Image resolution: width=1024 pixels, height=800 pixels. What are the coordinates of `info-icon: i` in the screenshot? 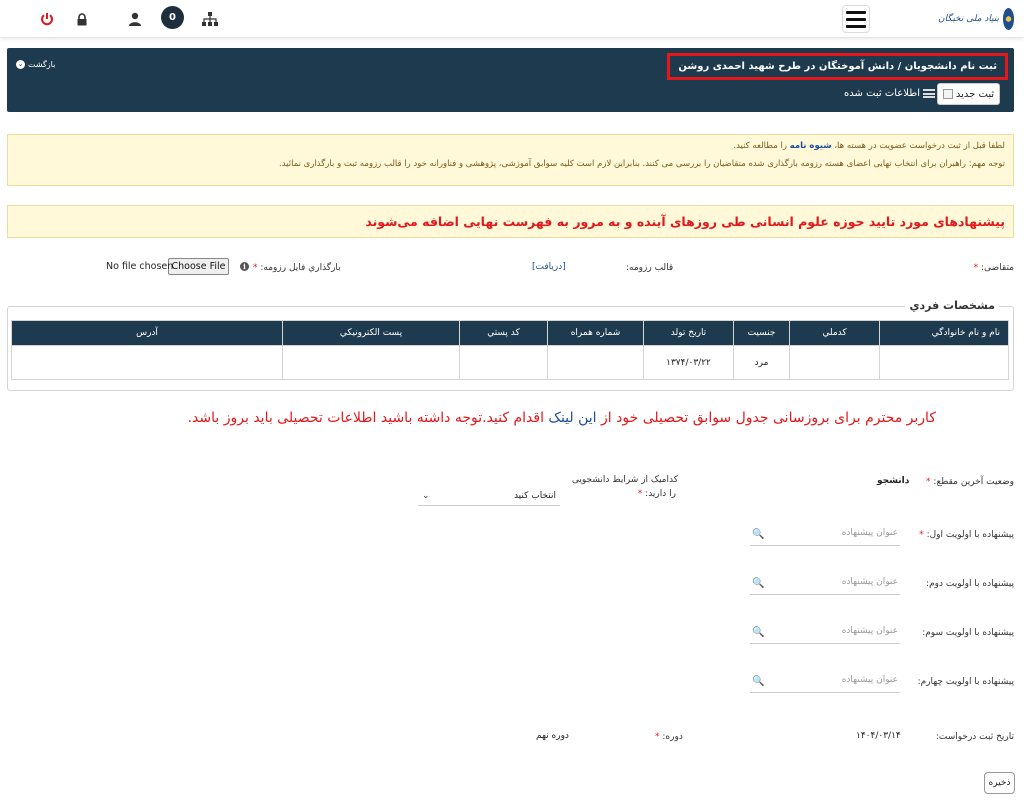 It's located at (244, 266).